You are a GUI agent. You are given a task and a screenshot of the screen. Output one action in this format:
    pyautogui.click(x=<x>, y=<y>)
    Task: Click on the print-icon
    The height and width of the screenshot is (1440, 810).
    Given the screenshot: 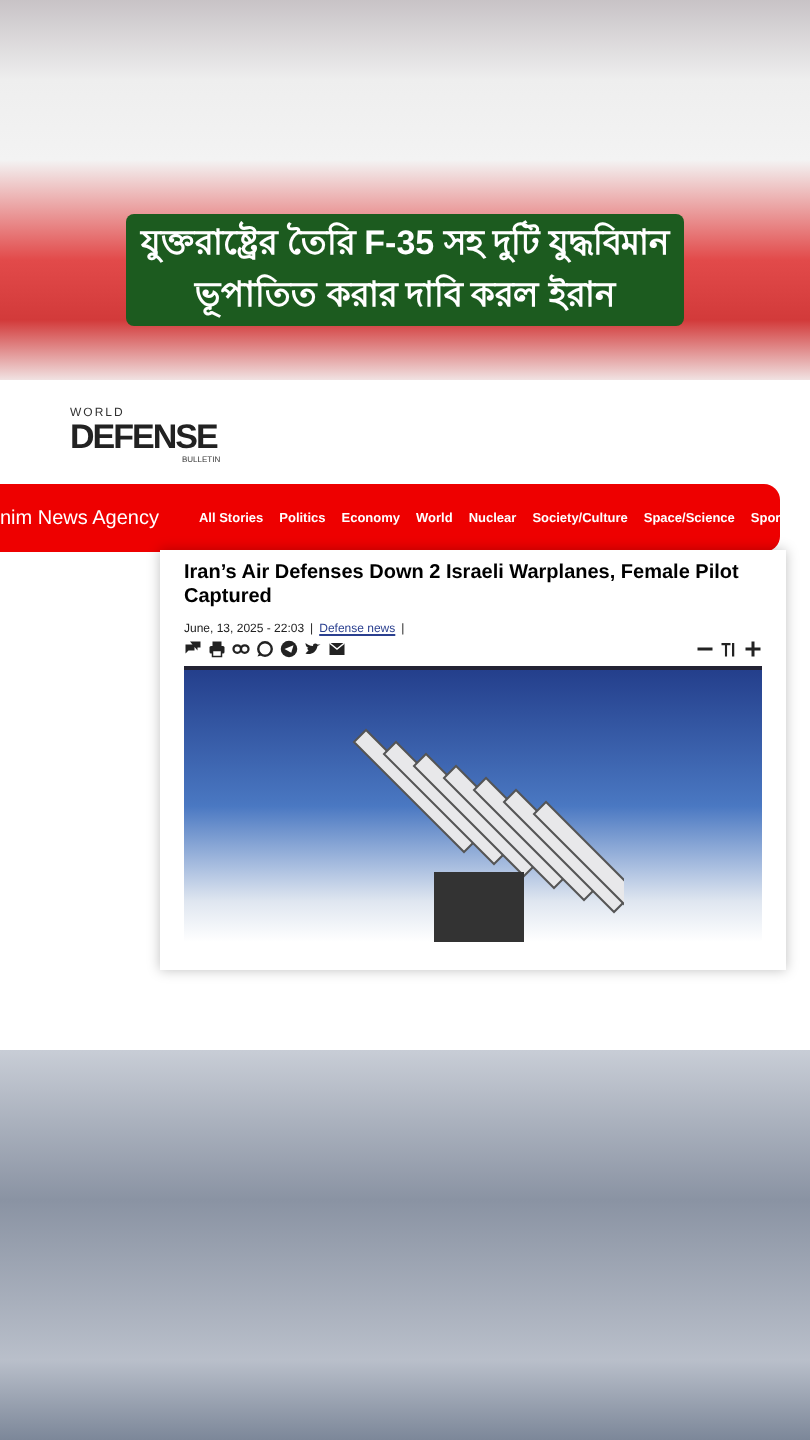 What is the action you would take?
    pyautogui.click(x=217, y=649)
    